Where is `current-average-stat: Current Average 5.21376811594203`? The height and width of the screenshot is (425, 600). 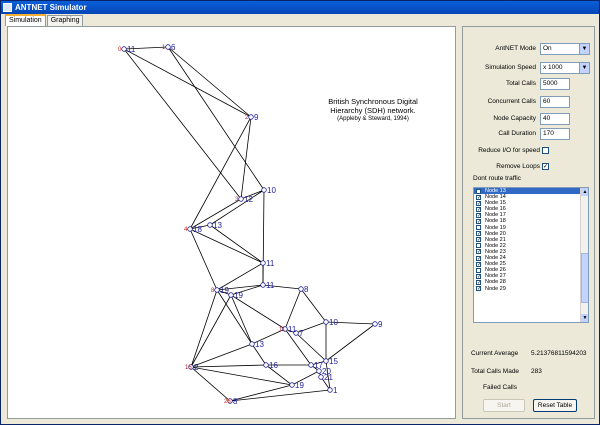
current-average-stat: Current Average 5.21376811594203 is located at coordinates (529, 353).